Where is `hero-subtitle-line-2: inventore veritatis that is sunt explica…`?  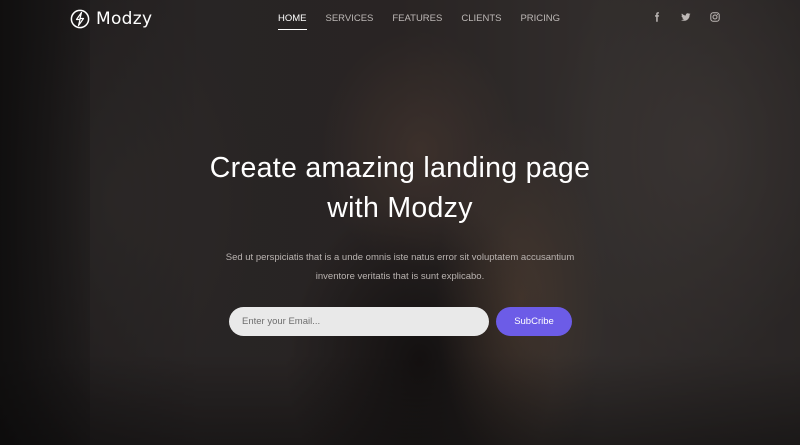
hero-subtitle-line-2: inventore veritatis that is sunt explica… is located at coordinates (400, 276).